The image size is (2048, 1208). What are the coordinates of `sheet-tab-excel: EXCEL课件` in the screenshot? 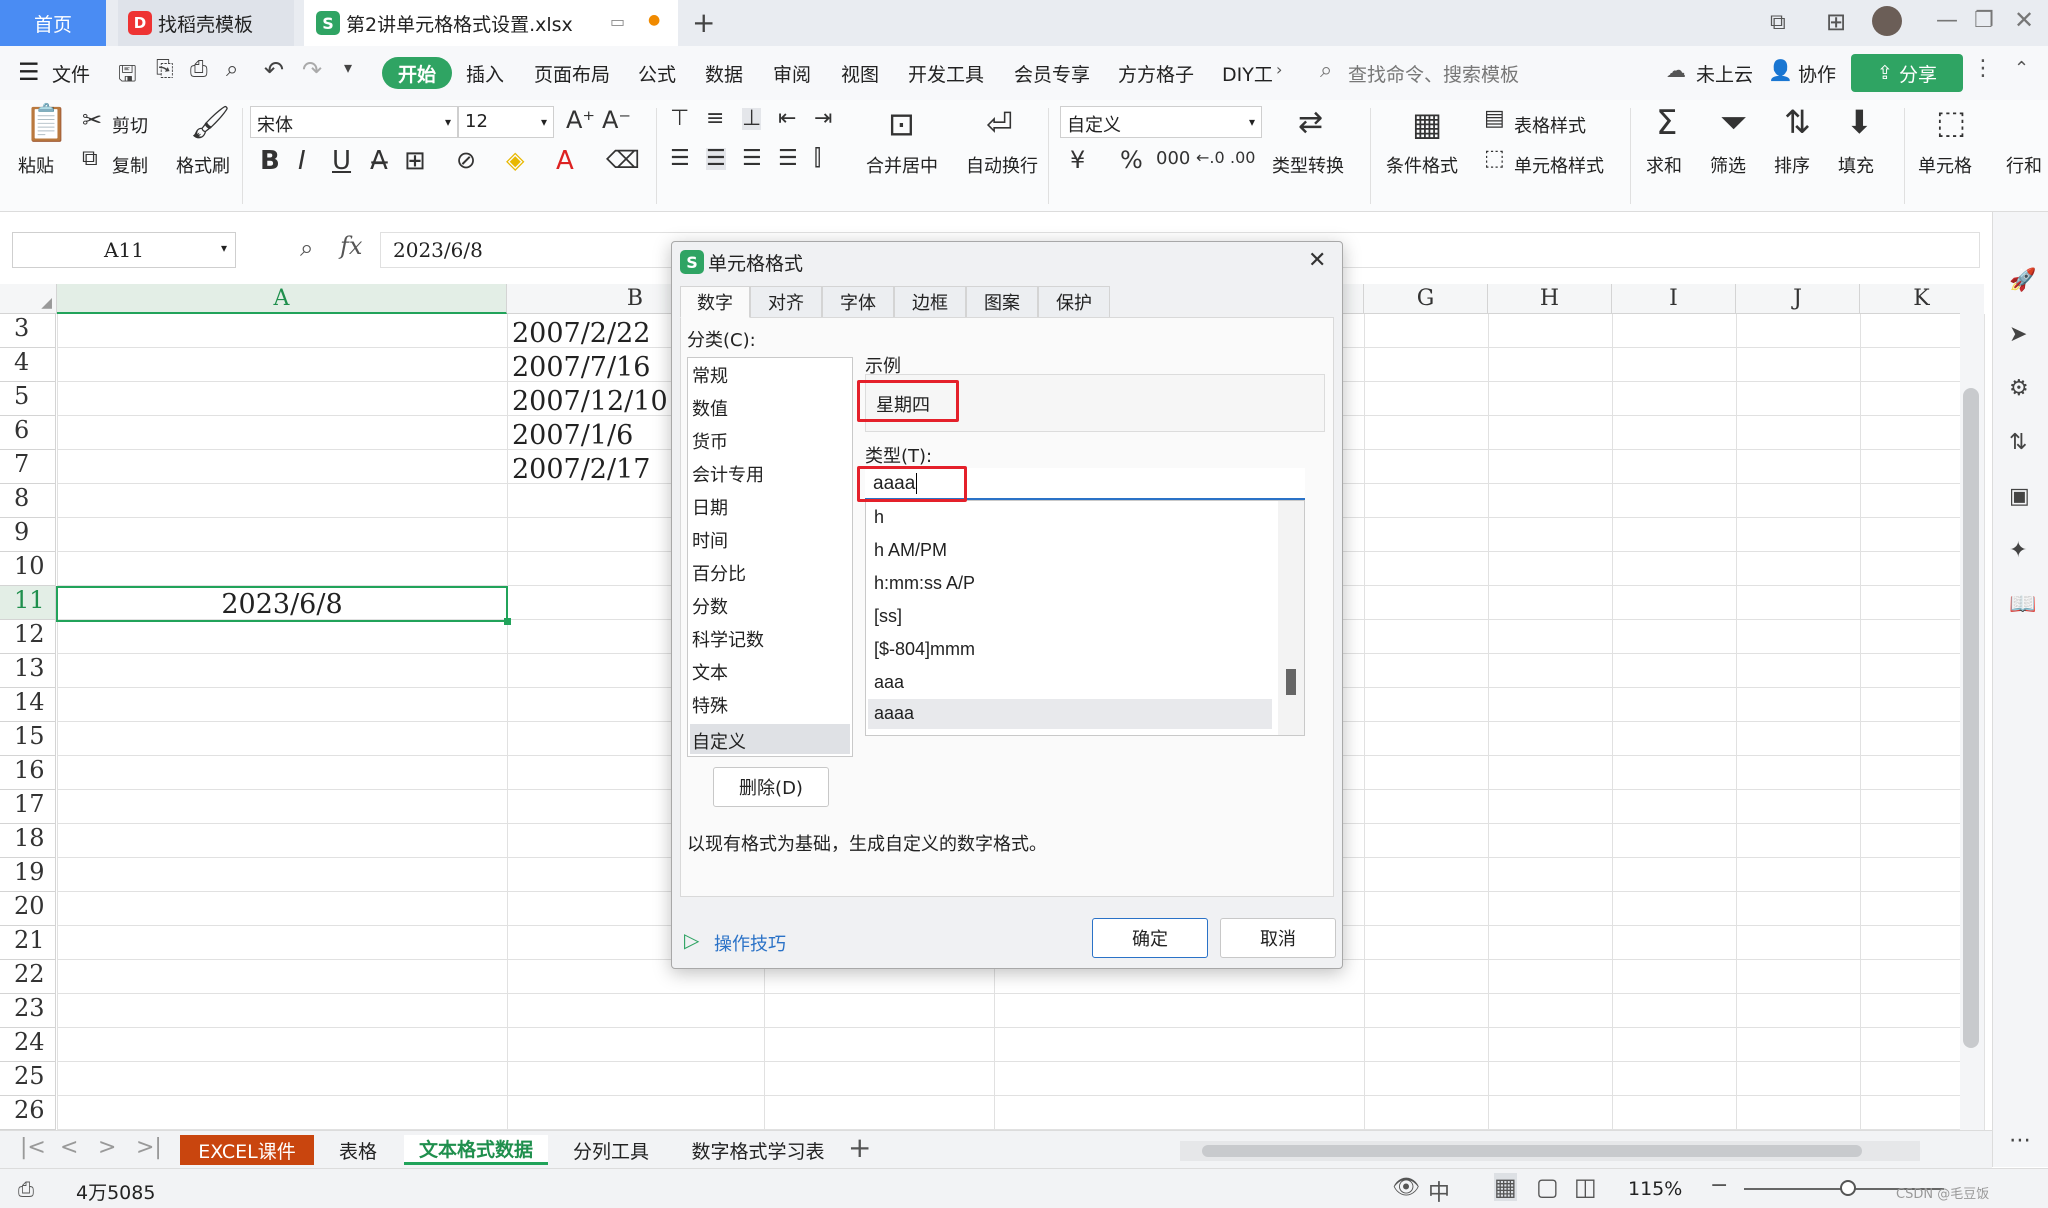 It's located at (247, 1150).